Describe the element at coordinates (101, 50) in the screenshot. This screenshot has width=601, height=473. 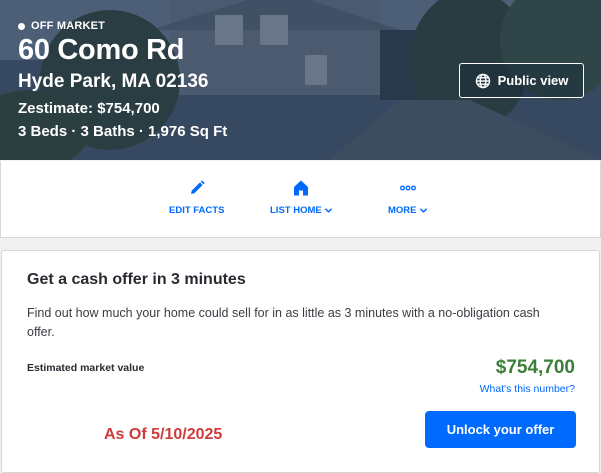
I see `address-street: 60 Como Rd` at that location.